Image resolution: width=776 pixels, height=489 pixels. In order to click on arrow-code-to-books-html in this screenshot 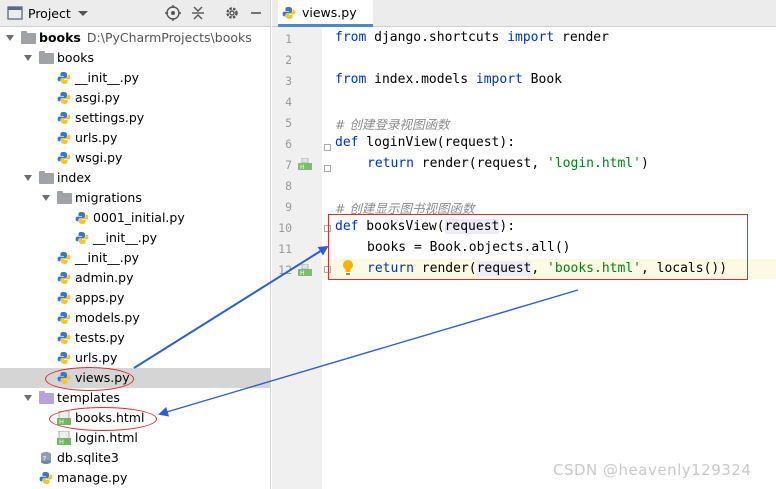, I will do `click(368, 353)`.